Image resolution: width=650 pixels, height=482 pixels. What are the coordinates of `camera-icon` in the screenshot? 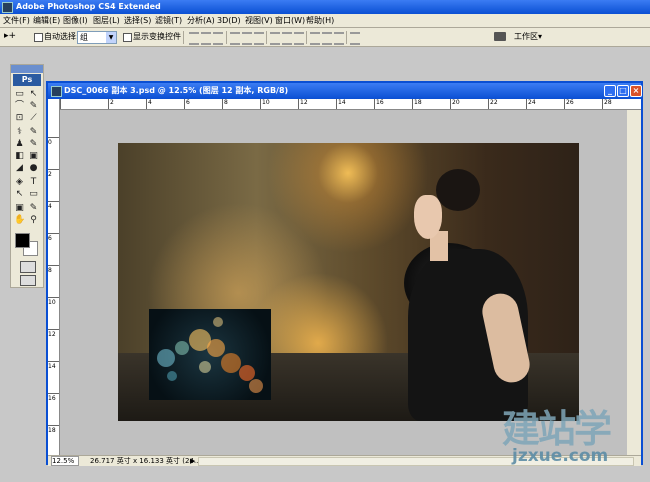 It's located at (500, 36).